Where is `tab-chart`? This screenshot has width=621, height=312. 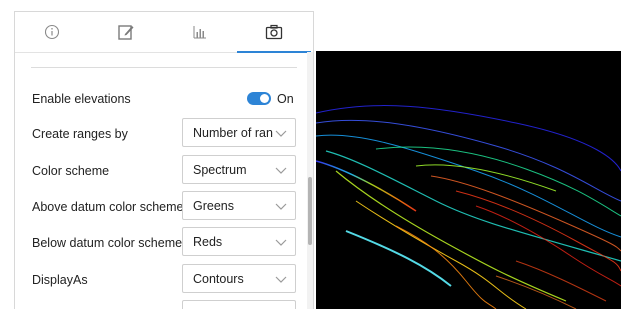
tab-chart is located at coordinates (200, 32).